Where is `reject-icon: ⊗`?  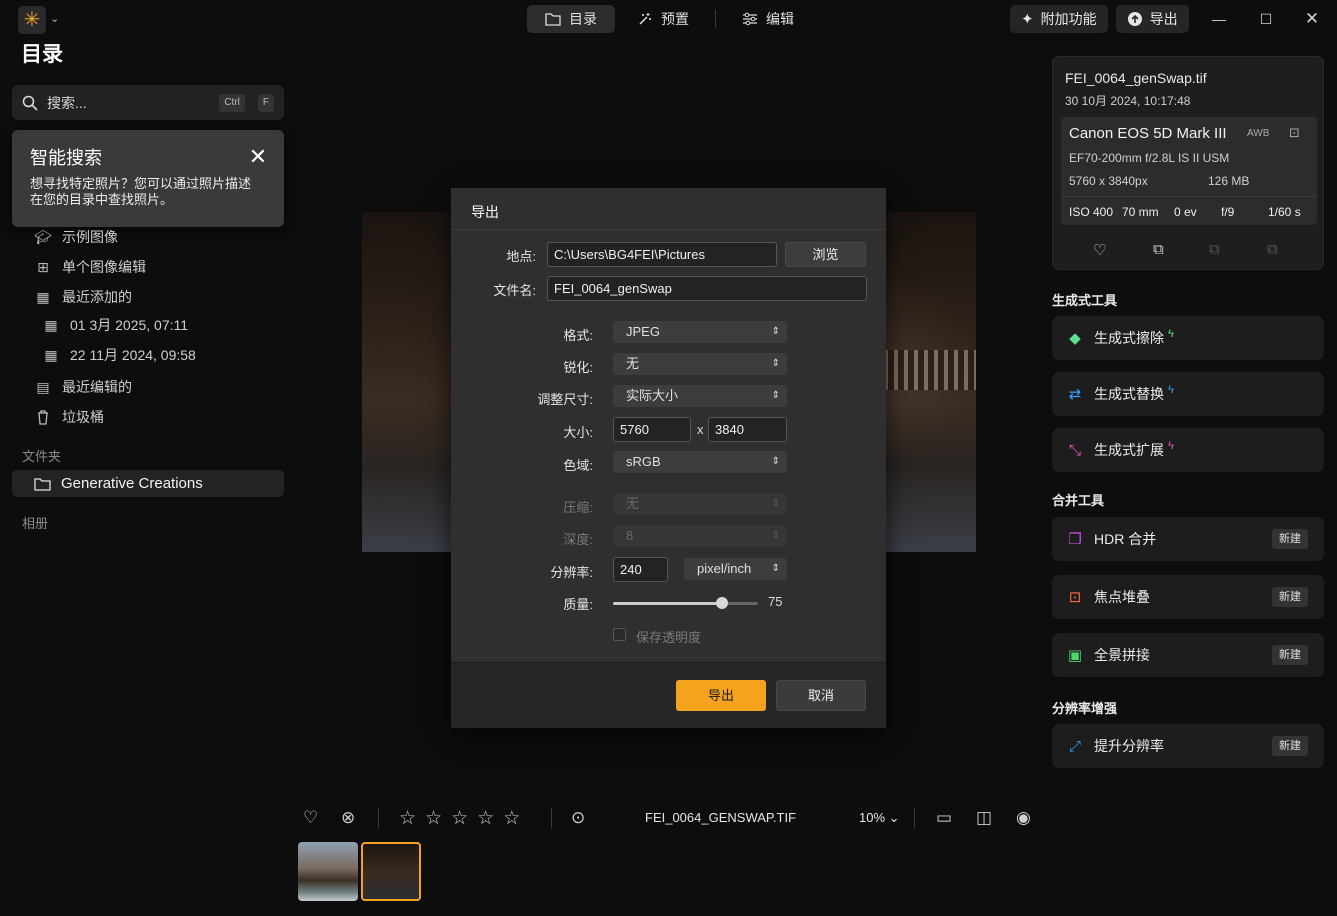 reject-icon: ⊗ is located at coordinates (348, 818).